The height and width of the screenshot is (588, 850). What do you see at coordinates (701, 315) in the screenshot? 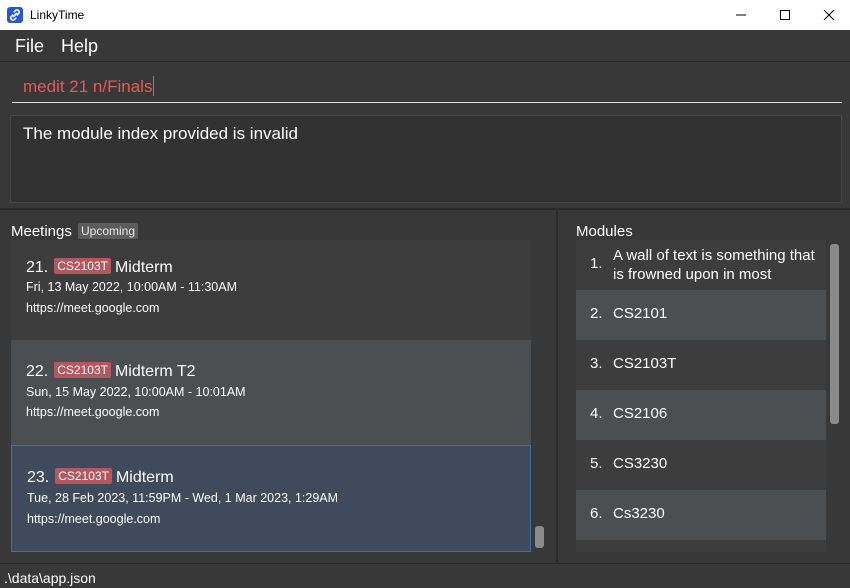
I see `module-item-2: 2. CS2101` at bounding box center [701, 315].